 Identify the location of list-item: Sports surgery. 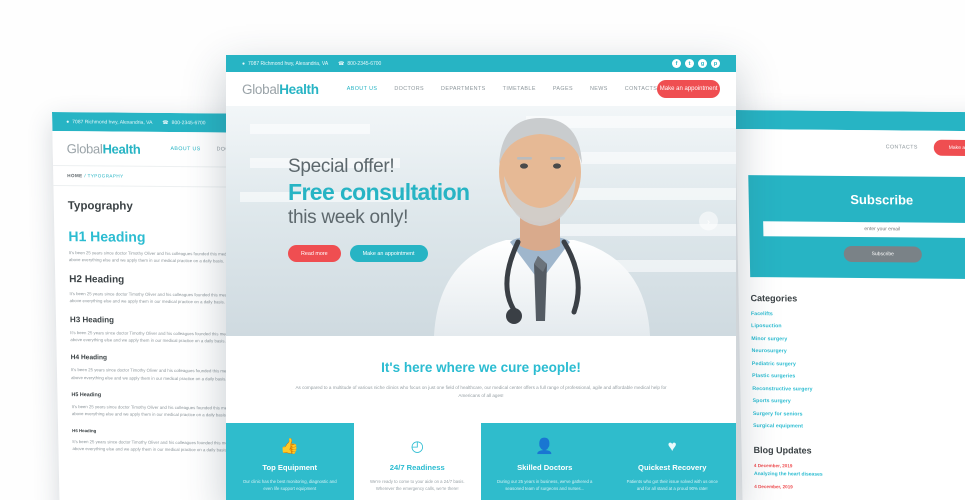
(859, 402).